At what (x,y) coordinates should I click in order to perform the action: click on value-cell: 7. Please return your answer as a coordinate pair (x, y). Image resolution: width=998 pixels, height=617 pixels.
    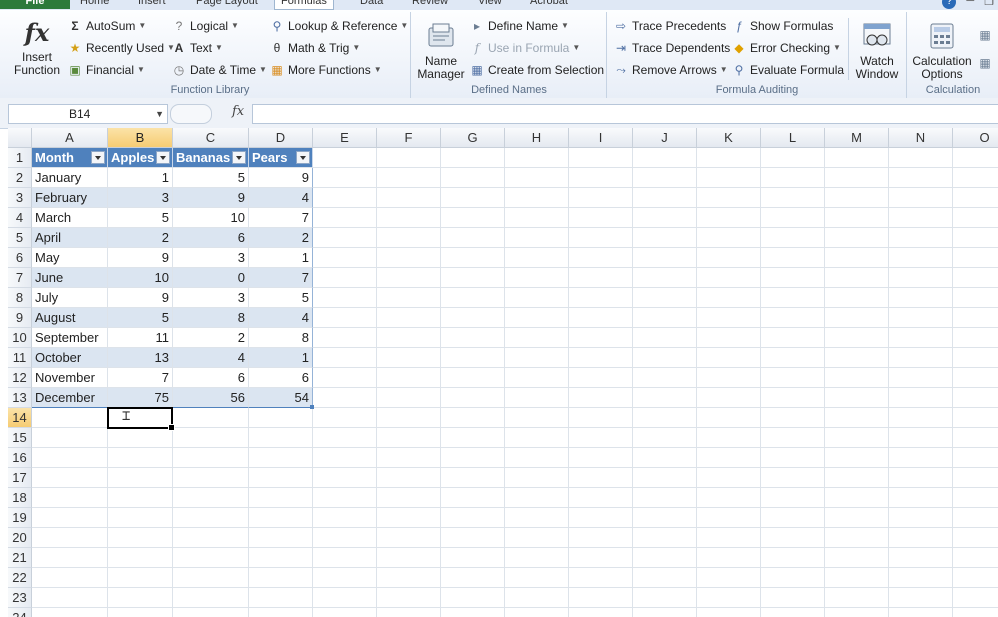
    Looking at the image, I should click on (281, 218).